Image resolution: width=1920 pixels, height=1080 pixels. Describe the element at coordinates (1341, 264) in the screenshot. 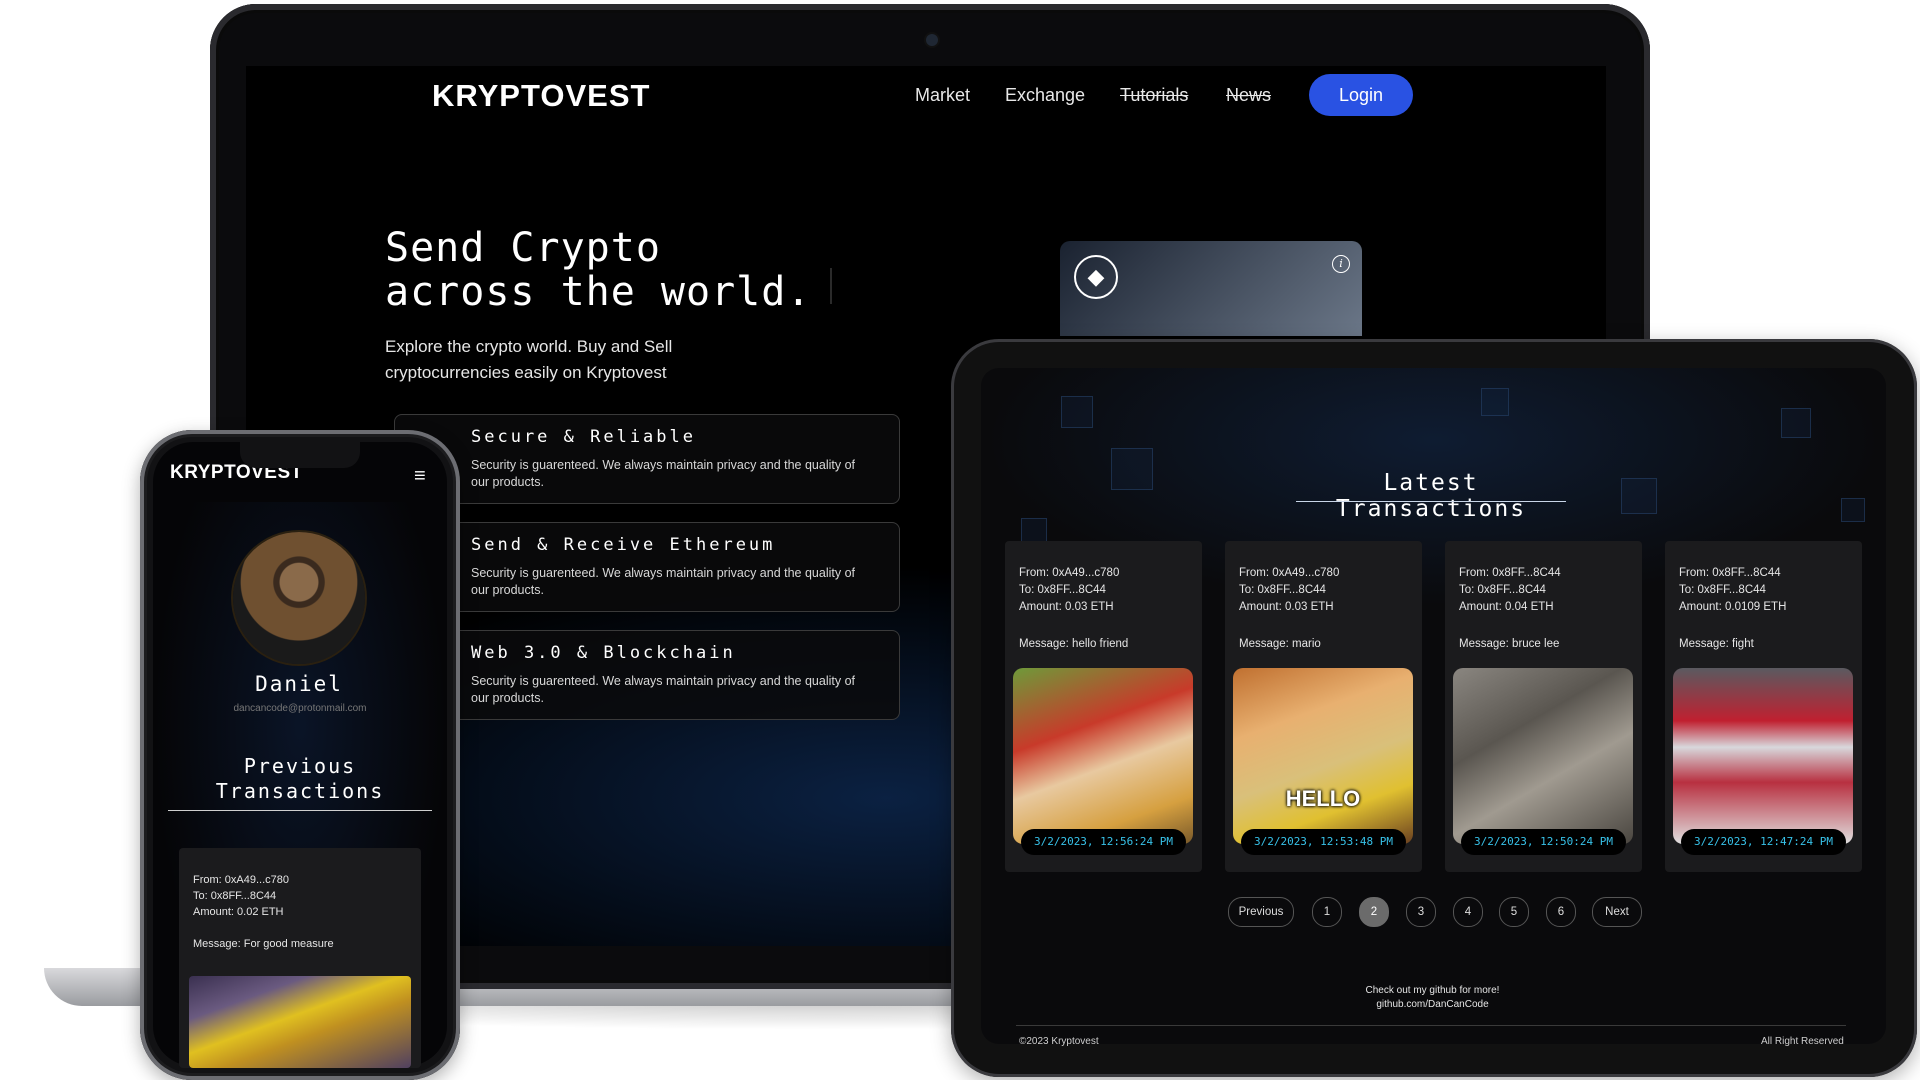

I see `info-icon: i` at that location.